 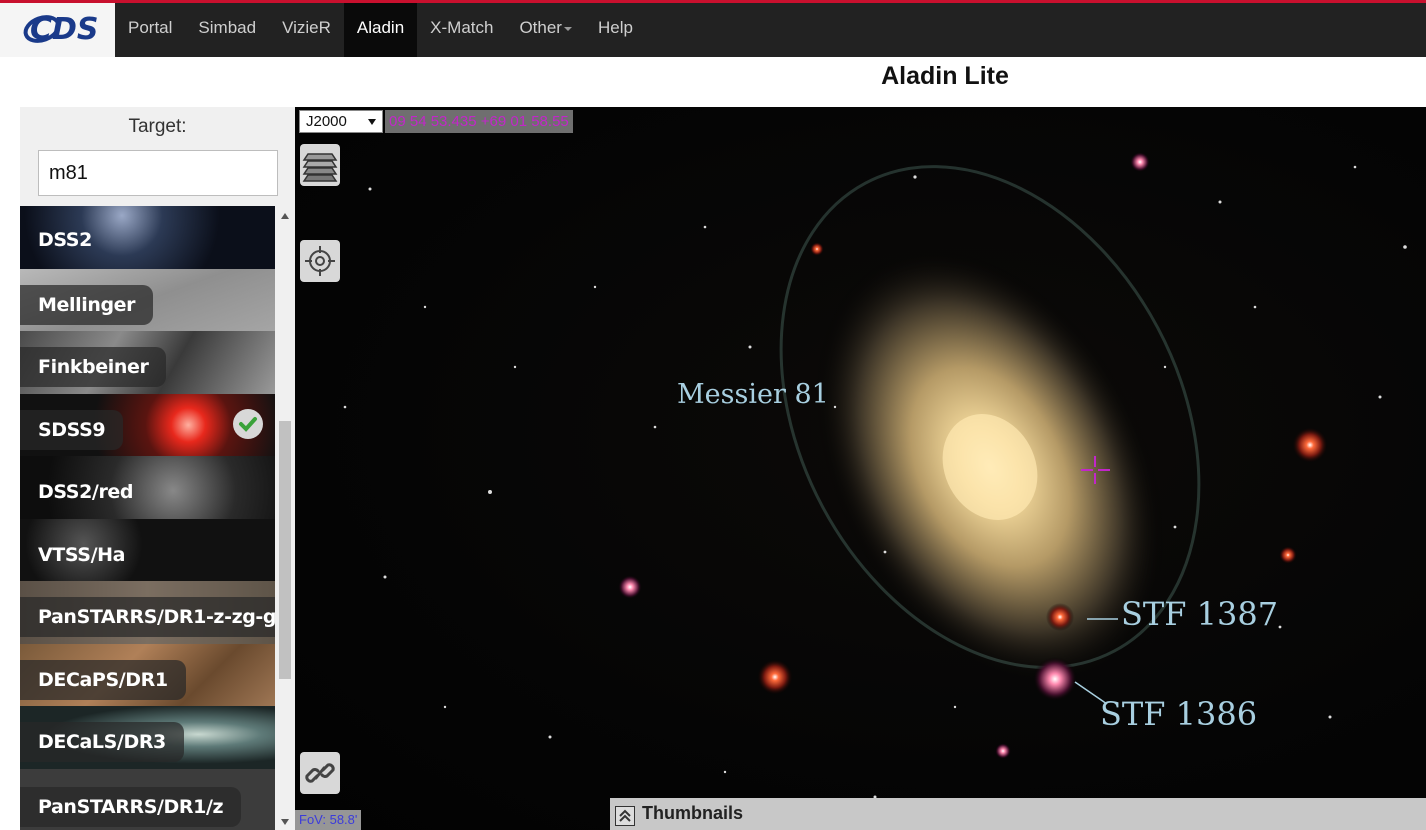 I want to click on target-input, so click(x=158, y=173).